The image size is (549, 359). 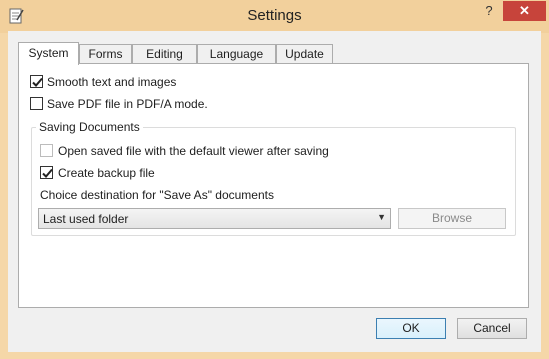 I want to click on tab-update: Update, so click(x=304, y=54).